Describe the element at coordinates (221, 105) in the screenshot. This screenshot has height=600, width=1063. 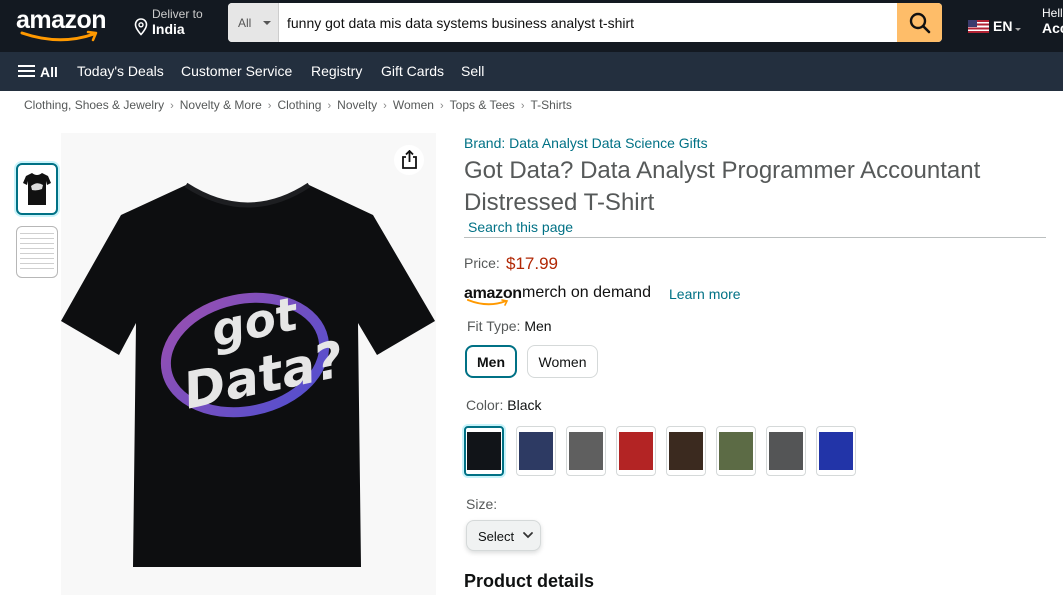
I see `breadcrumb-link: Novelty & More` at that location.